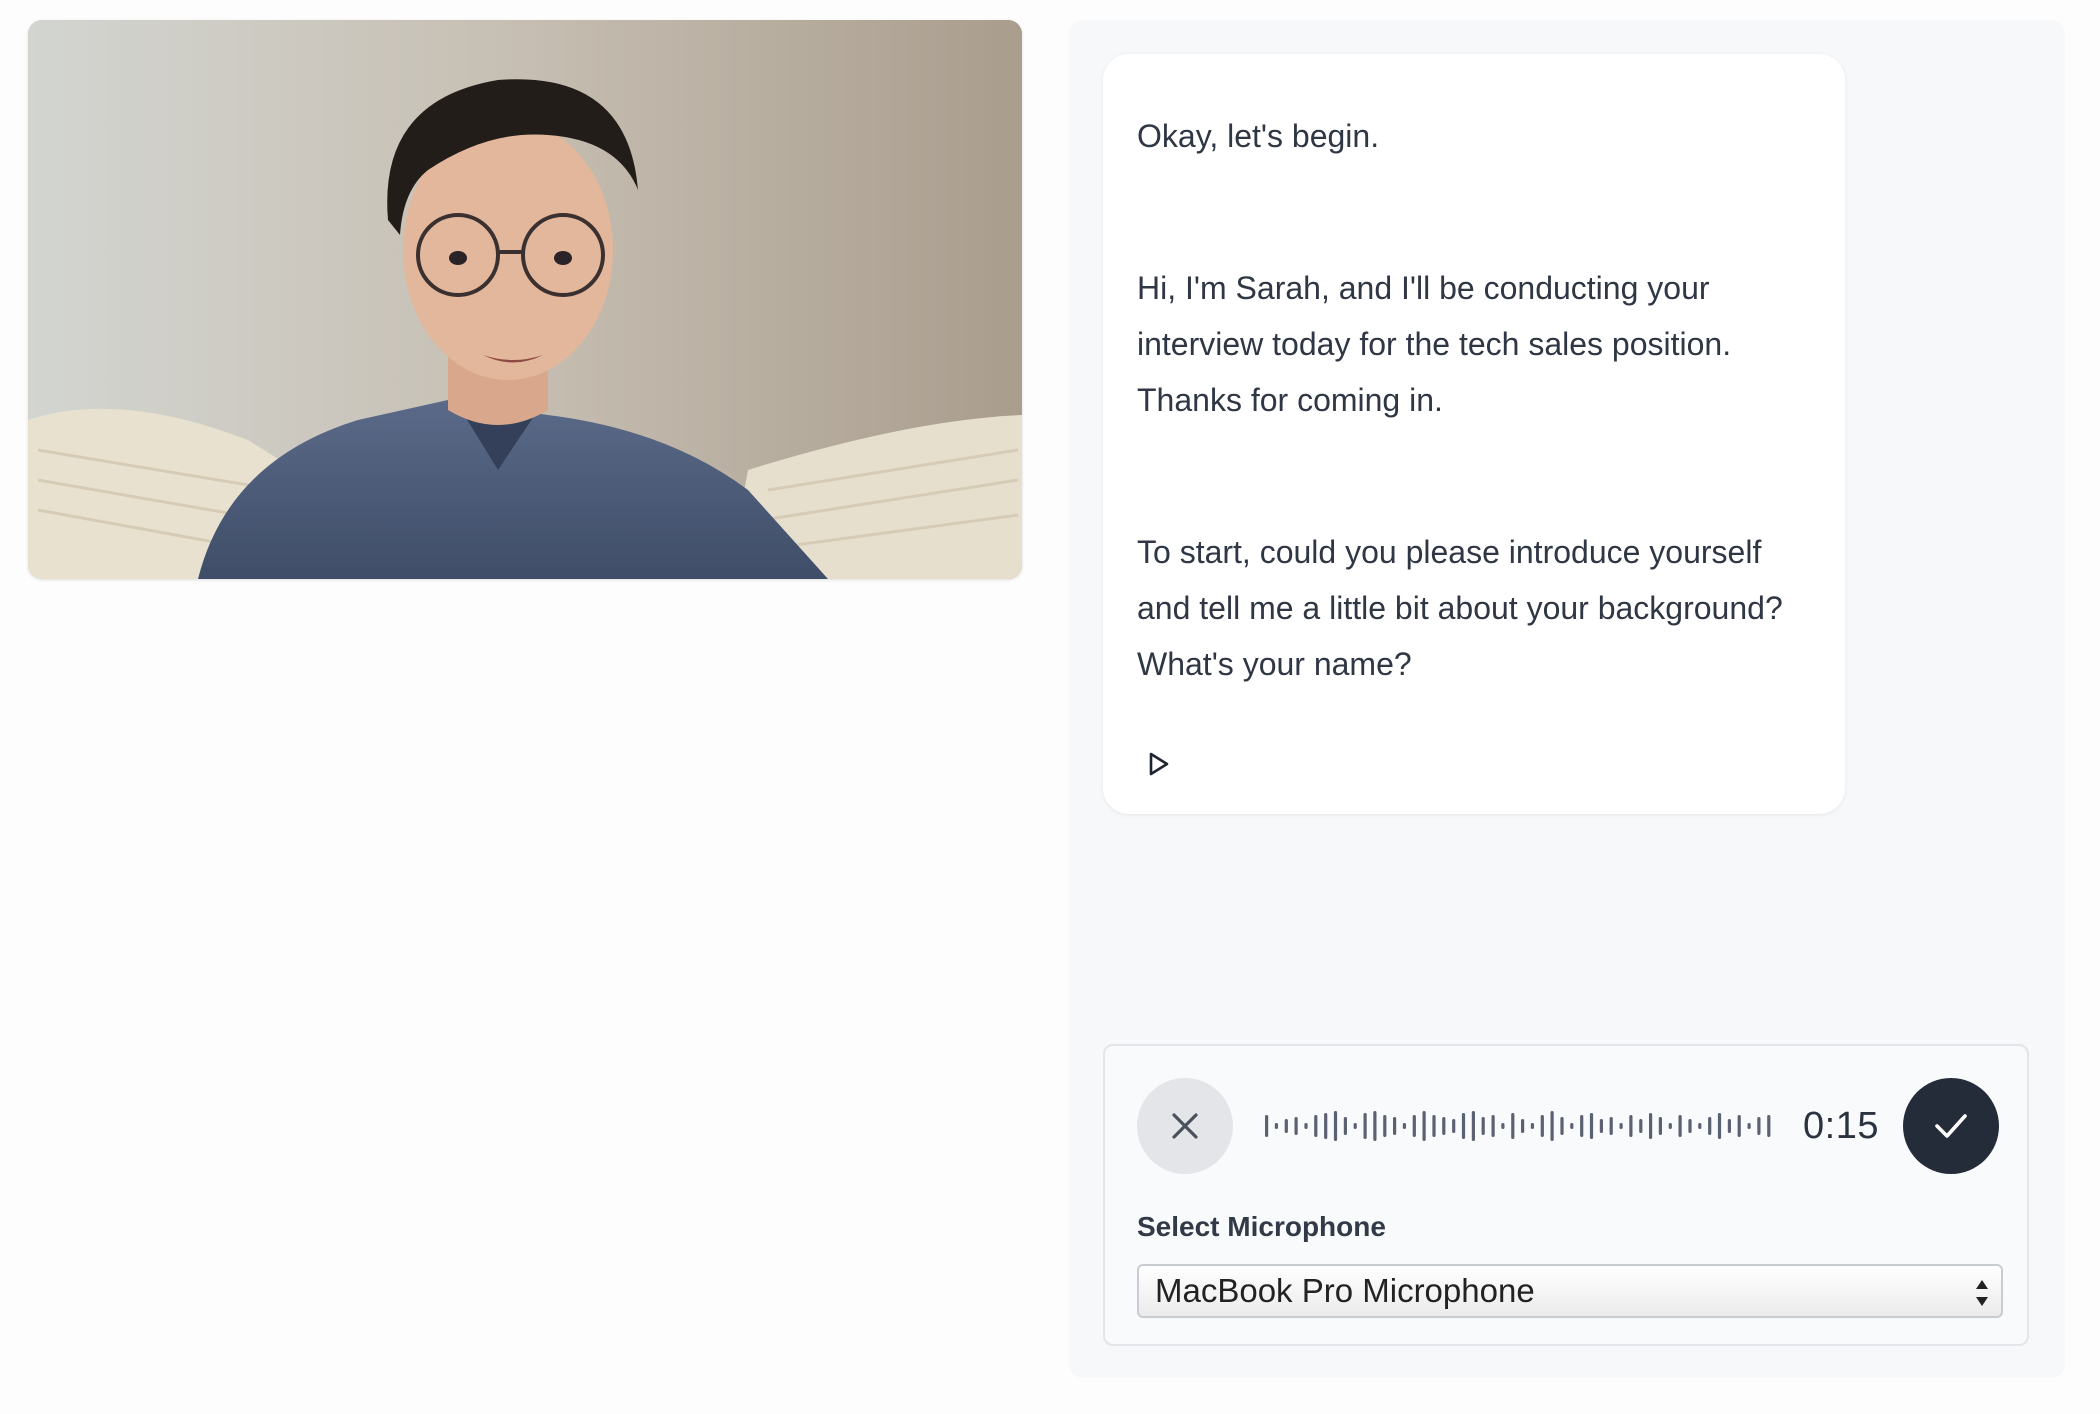  I want to click on close-icon, so click(1185, 1126).